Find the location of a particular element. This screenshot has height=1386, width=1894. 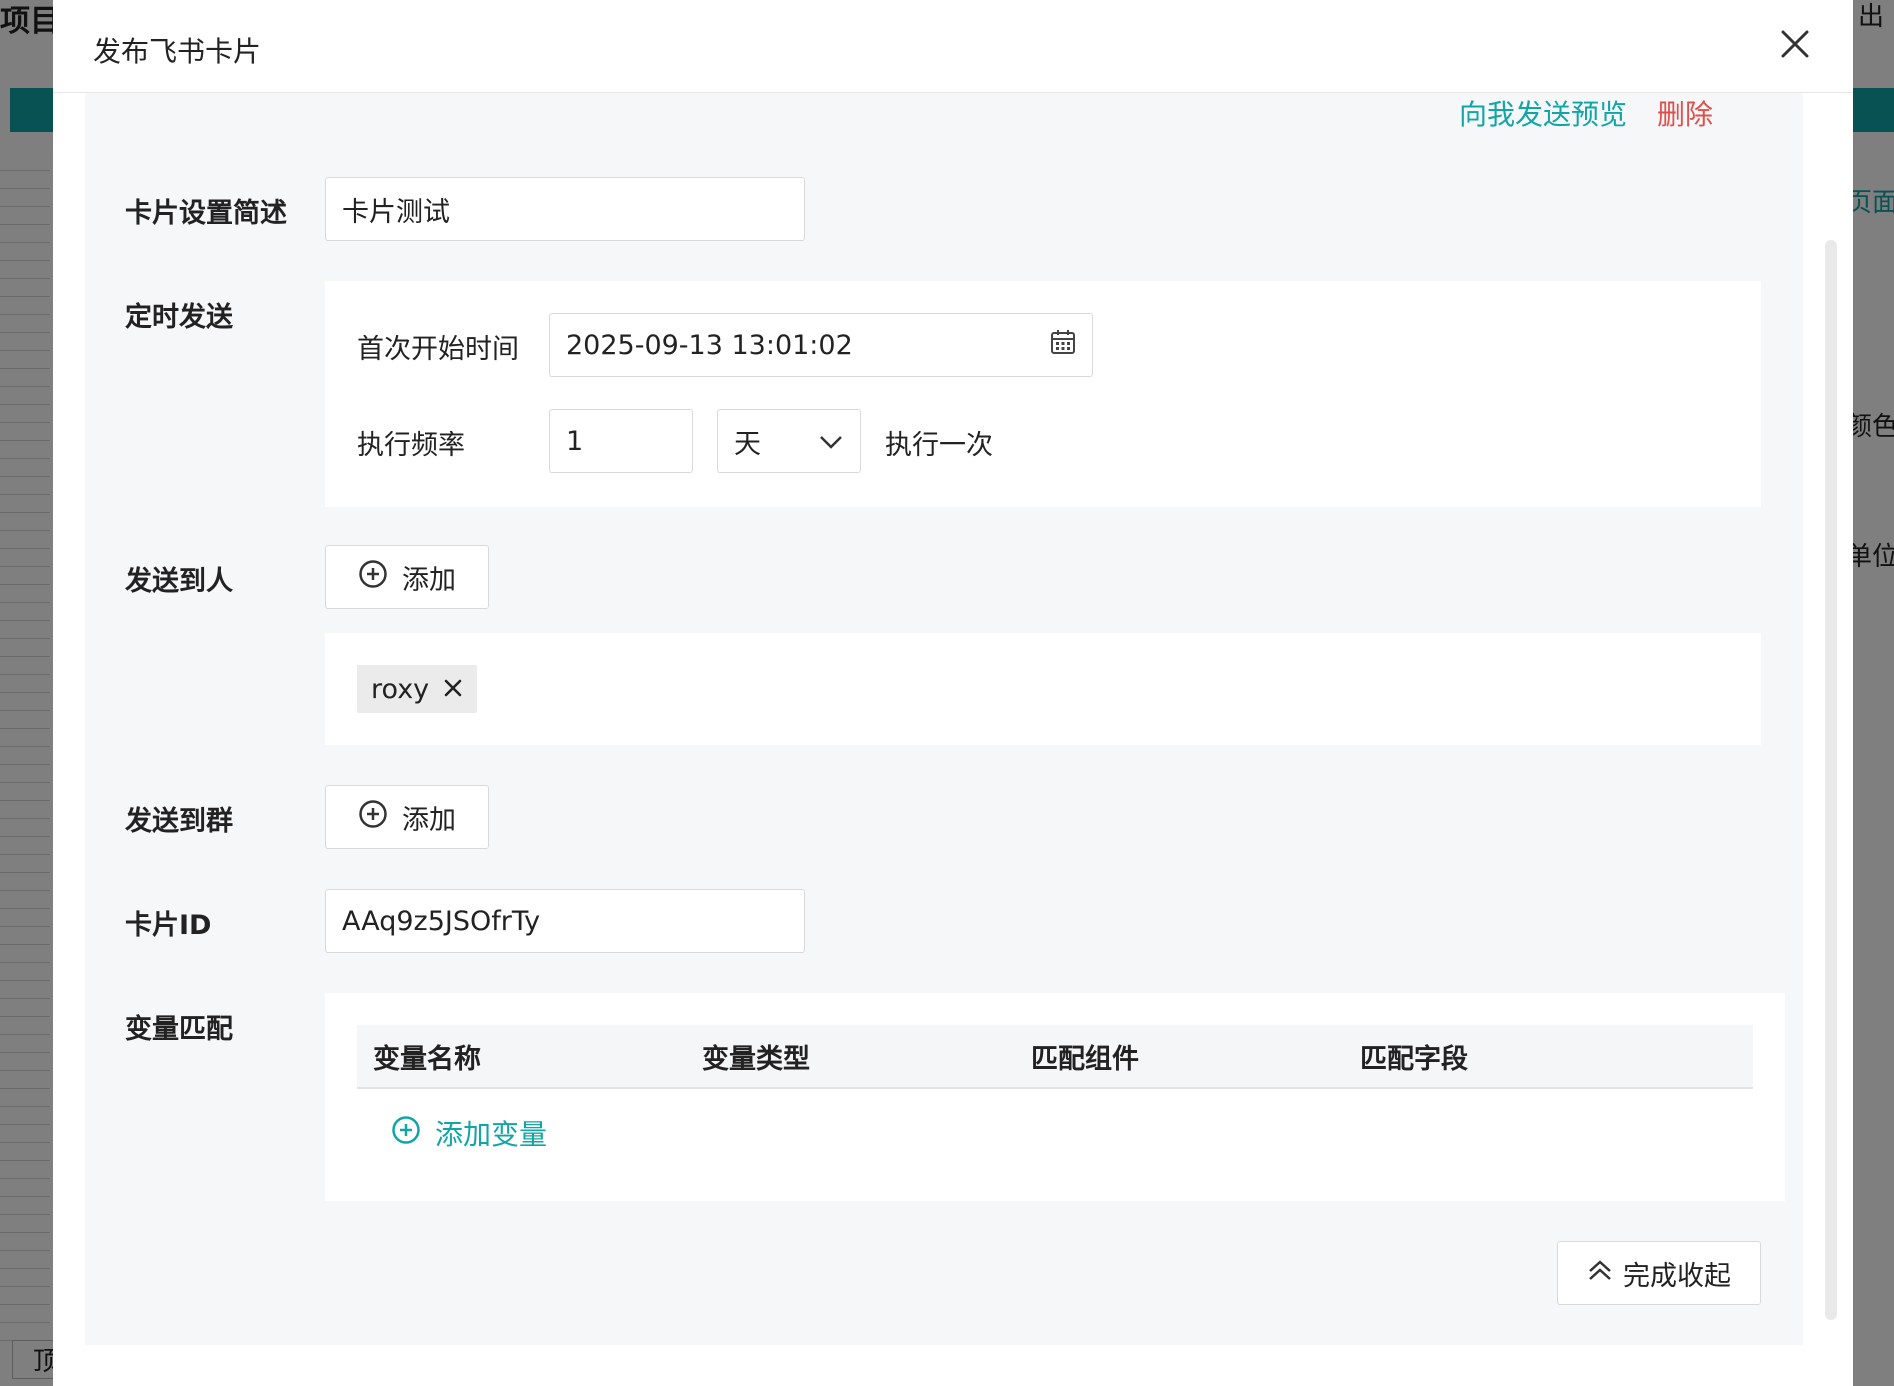

send-group-label: 发送到群 is located at coordinates (179, 821).